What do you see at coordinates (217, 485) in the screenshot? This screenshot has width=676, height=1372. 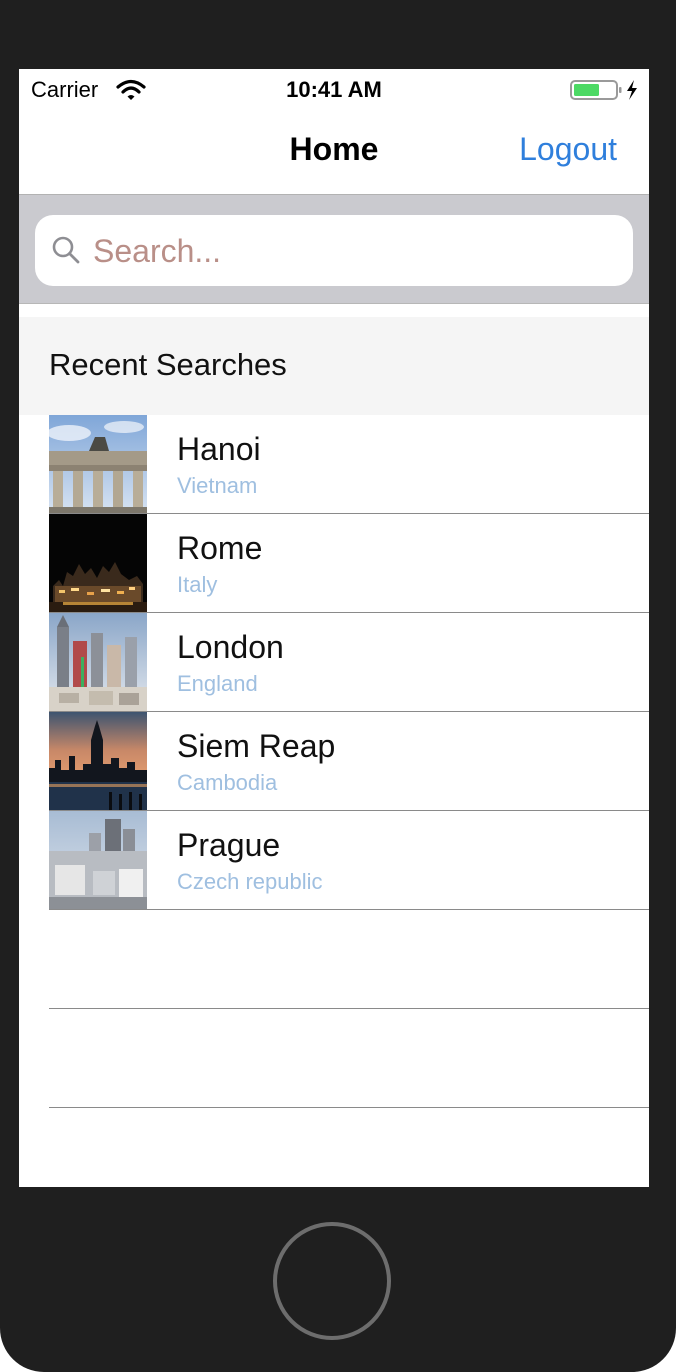 I see `country-name: Vietnam` at bounding box center [217, 485].